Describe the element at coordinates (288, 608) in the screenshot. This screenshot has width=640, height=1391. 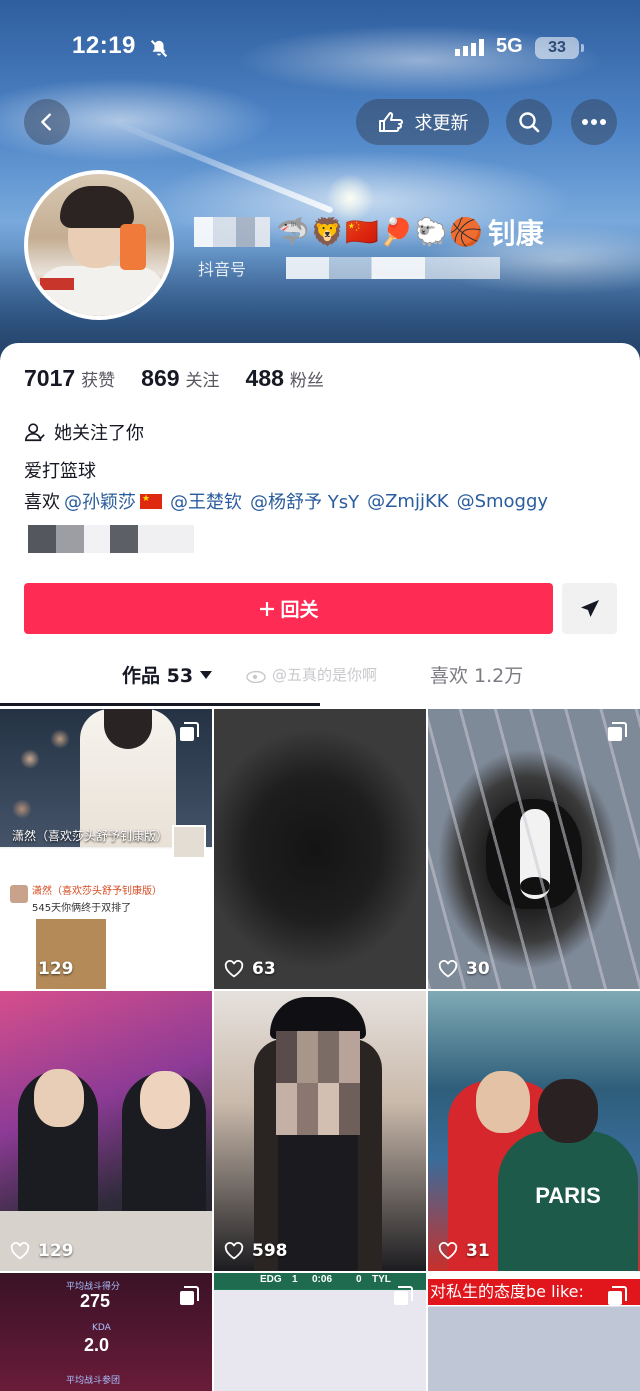
I see `follow-back-button: 回关` at that location.